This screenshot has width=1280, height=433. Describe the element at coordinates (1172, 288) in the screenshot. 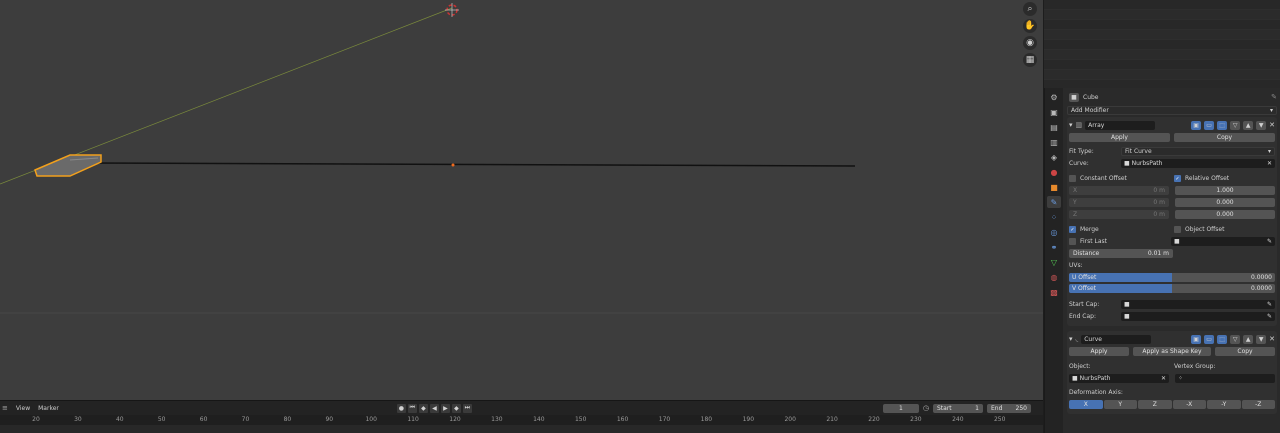

I see `v-offset-field: V Offset 0.0000` at that location.